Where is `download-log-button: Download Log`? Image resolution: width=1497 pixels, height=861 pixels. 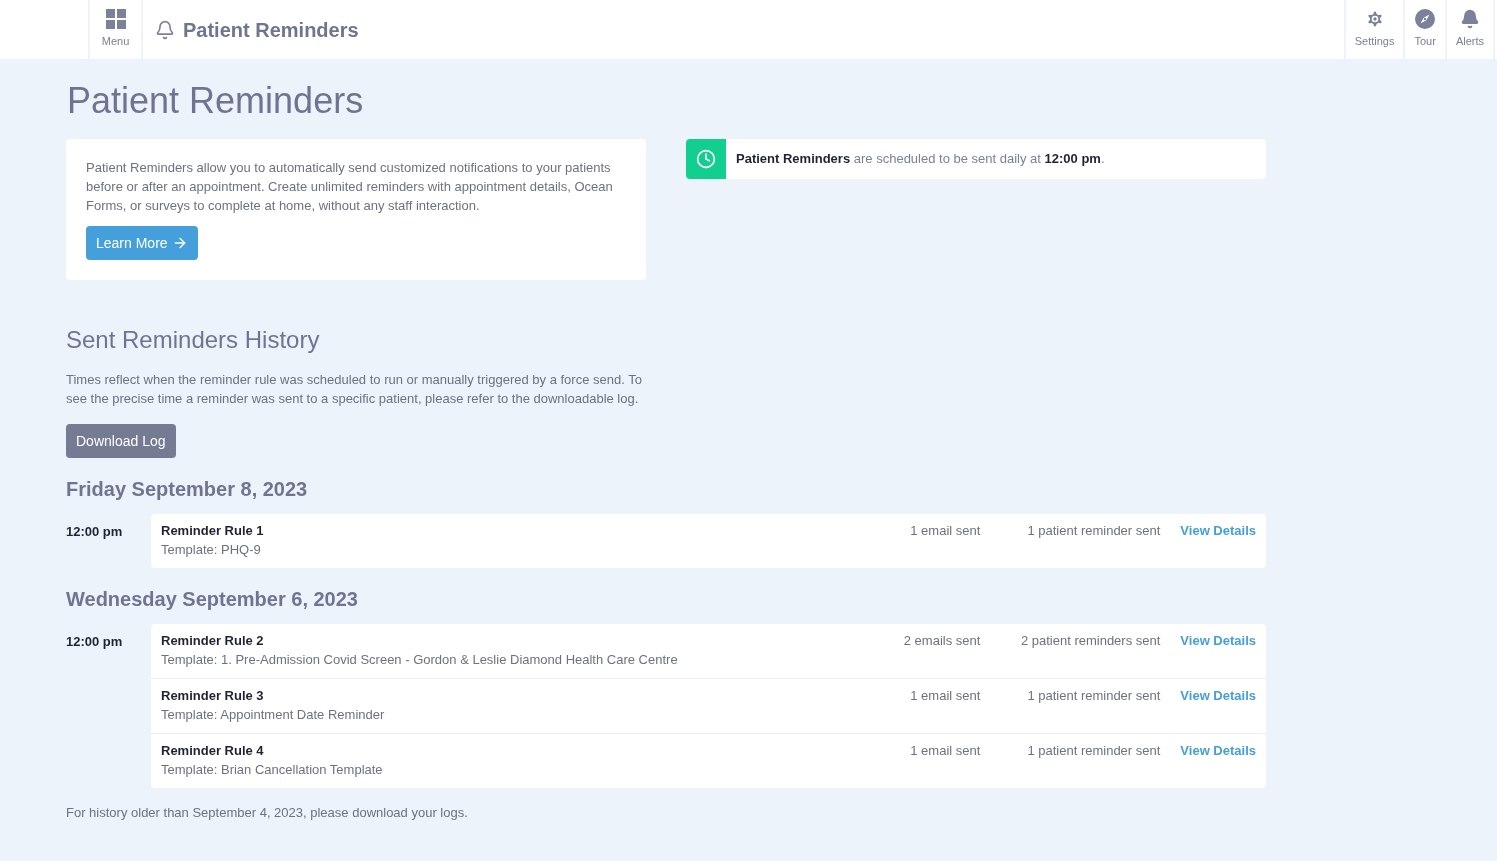 download-log-button: Download Log is located at coordinates (121, 441).